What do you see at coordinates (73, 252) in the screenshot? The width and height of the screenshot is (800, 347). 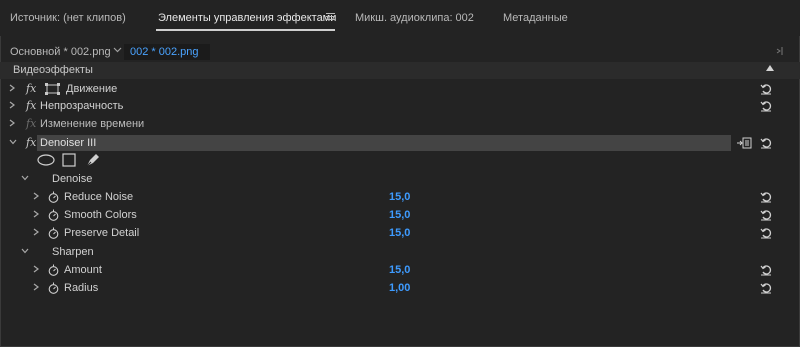 I see `group-label: Sharpen` at bounding box center [73, 252].